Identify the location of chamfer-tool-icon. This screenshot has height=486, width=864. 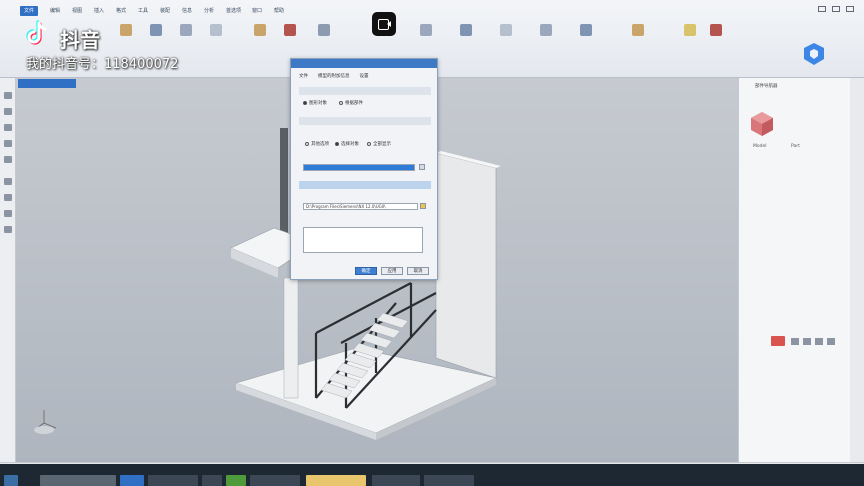
(290, 30).